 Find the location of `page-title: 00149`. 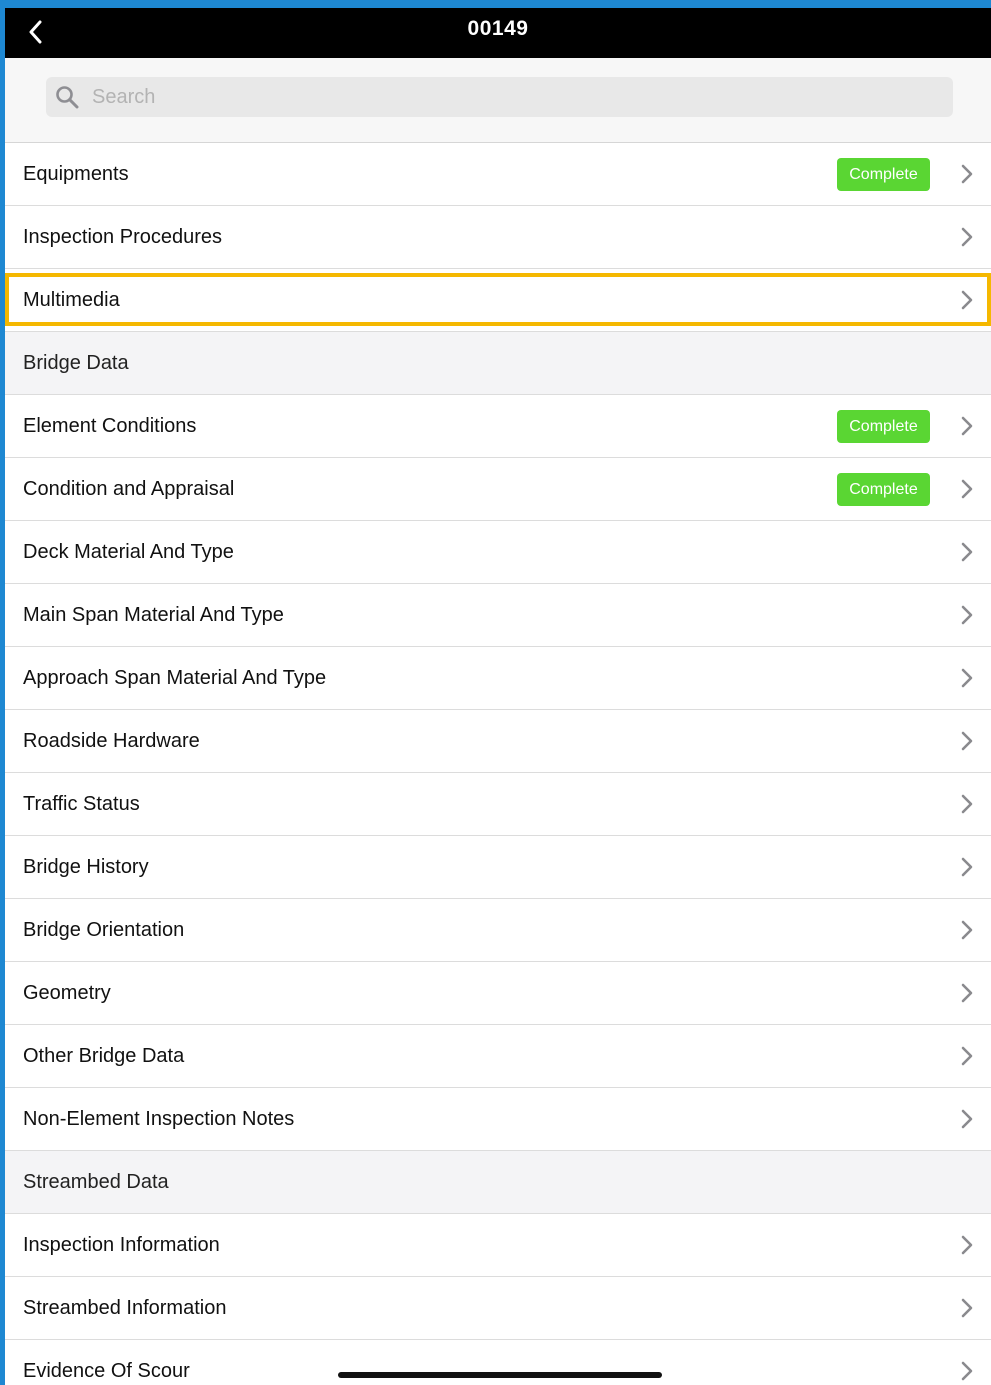

page-title: 00149 is located at coordinates (498, 28).